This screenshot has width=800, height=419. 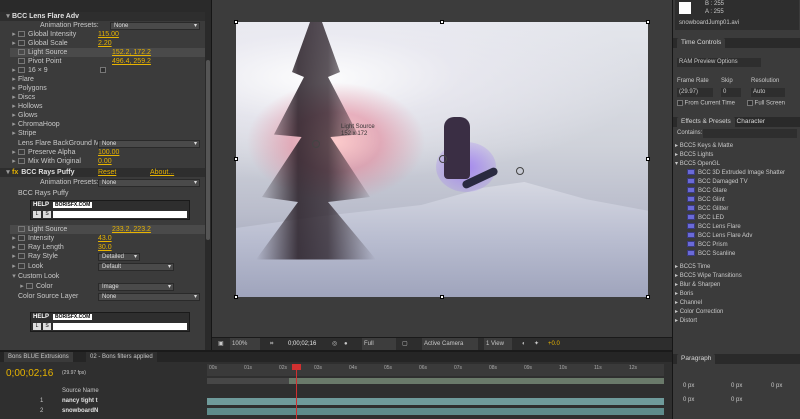 I want to click on time-controls-title: Time Controls, so click(x=736, y=43).